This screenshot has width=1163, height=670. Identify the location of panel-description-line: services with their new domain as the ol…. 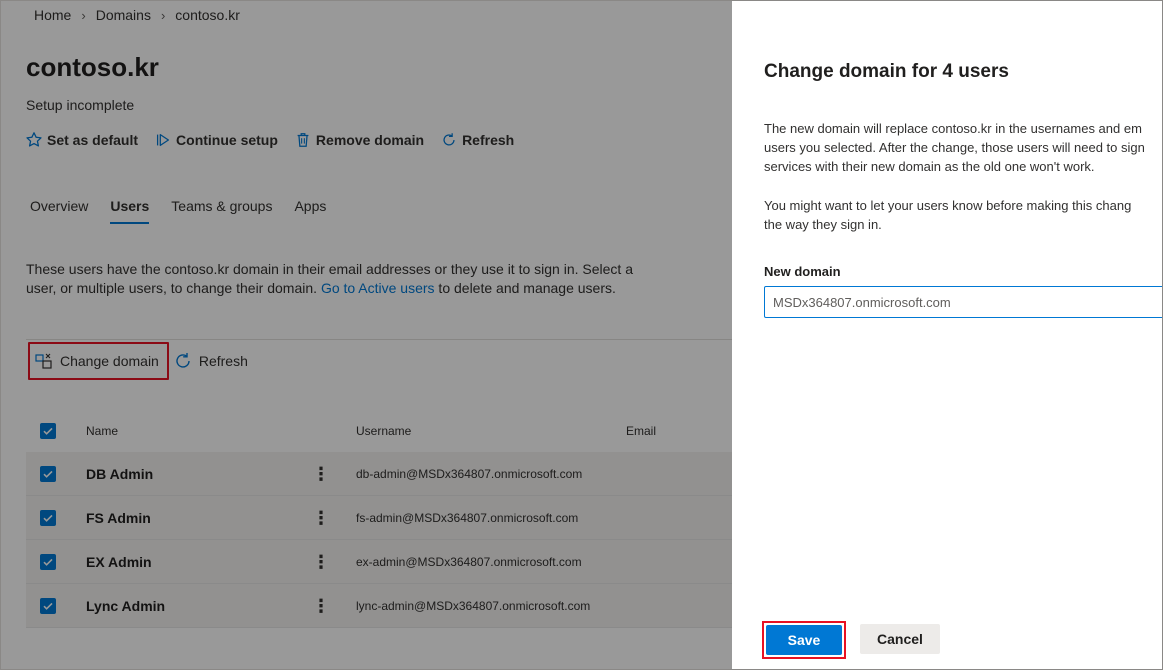
(929, 166).